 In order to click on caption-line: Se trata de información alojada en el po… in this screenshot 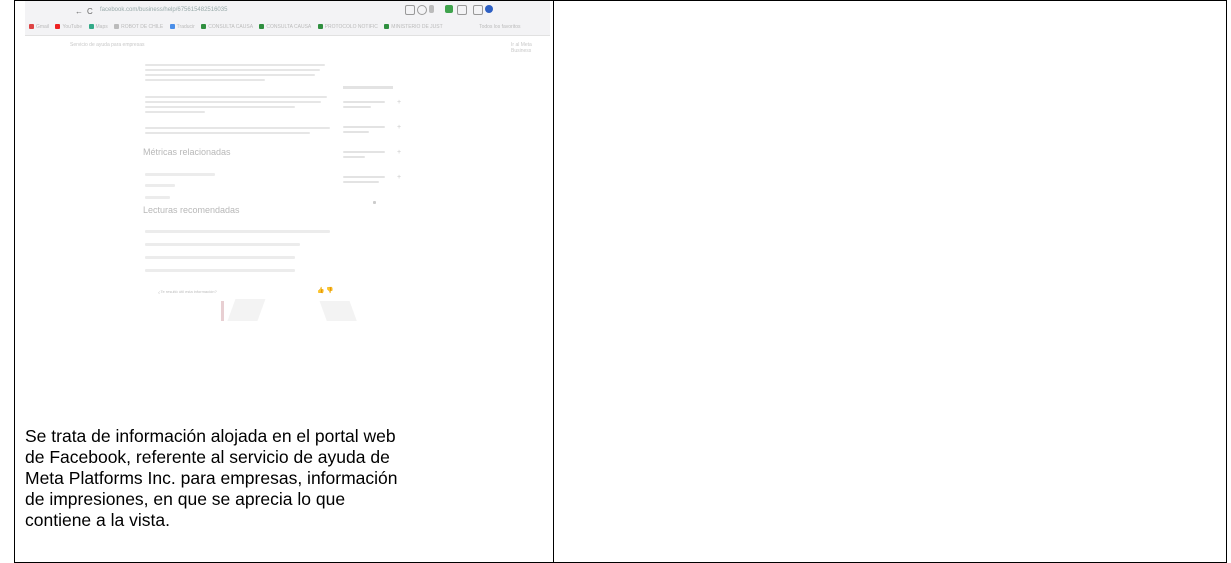, I will do `click(210, 436)`.